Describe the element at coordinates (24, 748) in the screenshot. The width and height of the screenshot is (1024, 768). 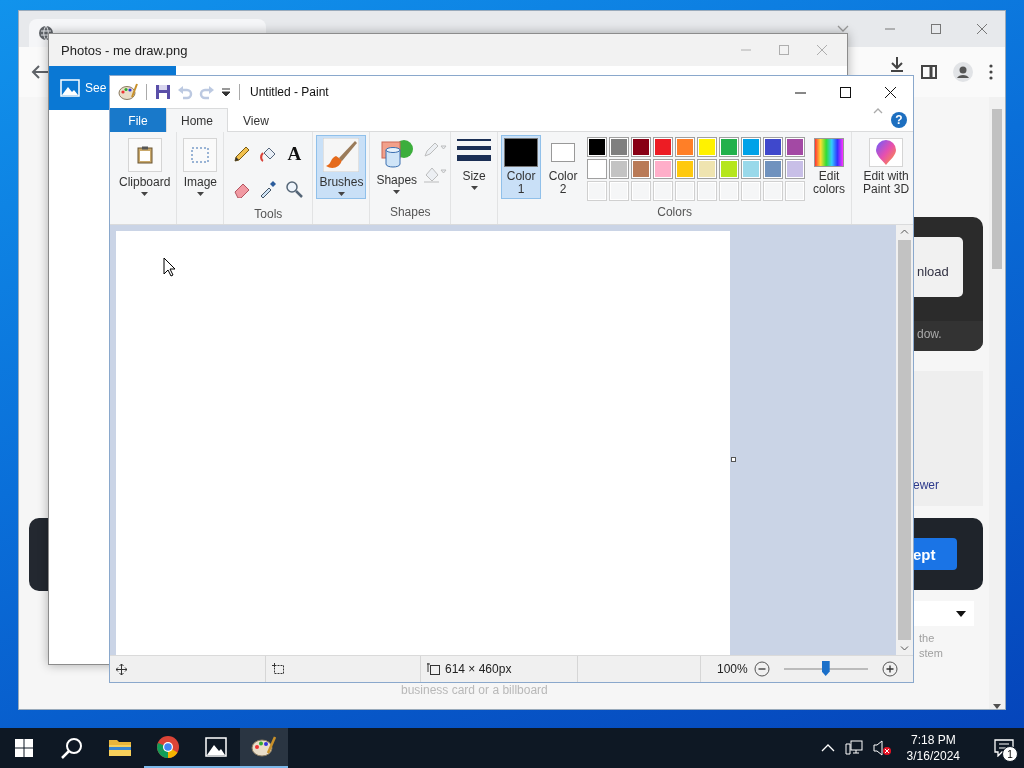
I see `start-icon` at that location.